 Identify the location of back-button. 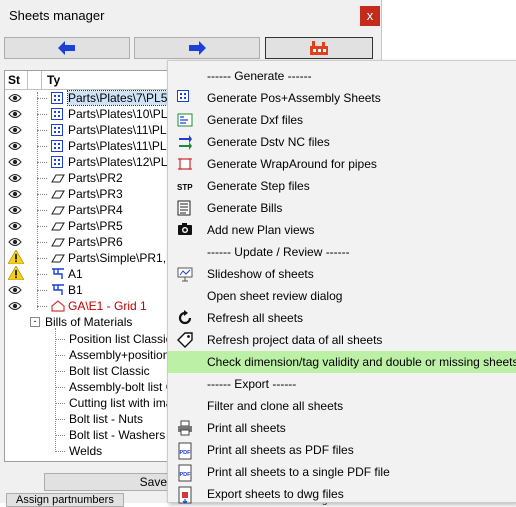
(67, 48).